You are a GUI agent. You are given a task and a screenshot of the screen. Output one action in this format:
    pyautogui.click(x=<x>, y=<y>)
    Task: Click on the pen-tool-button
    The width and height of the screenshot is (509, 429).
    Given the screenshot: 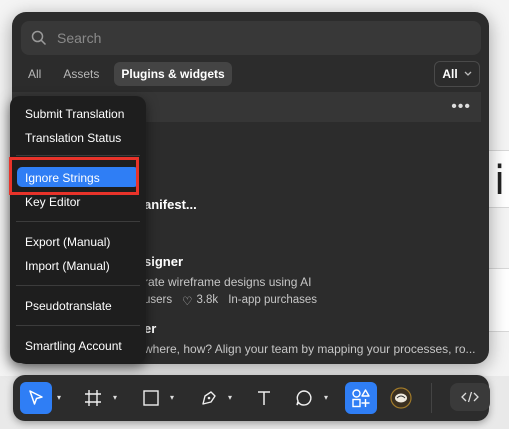 What is the action you would take?
    pyautogui.click(x=209, y=398)
    